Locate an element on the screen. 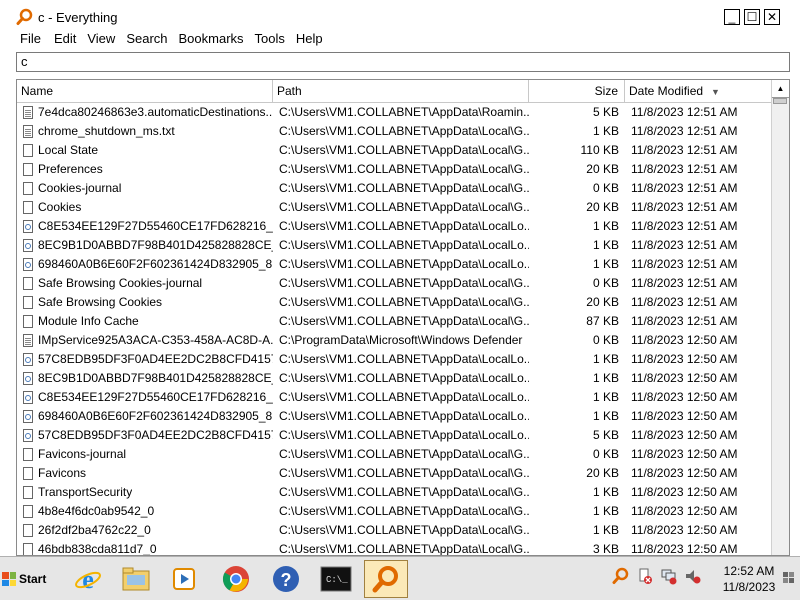 Image resolution: width=800 pixels, height=600 pixels. file-size: 5 KB is located at coordinates (605, 435).